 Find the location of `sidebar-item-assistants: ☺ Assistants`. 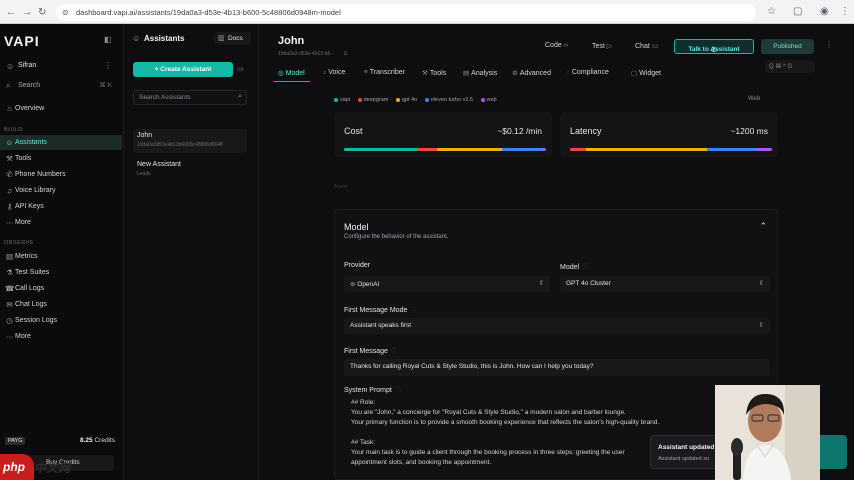

sidebar-item-assistants: ☺ Assistants is located at coordinates (61, 142).